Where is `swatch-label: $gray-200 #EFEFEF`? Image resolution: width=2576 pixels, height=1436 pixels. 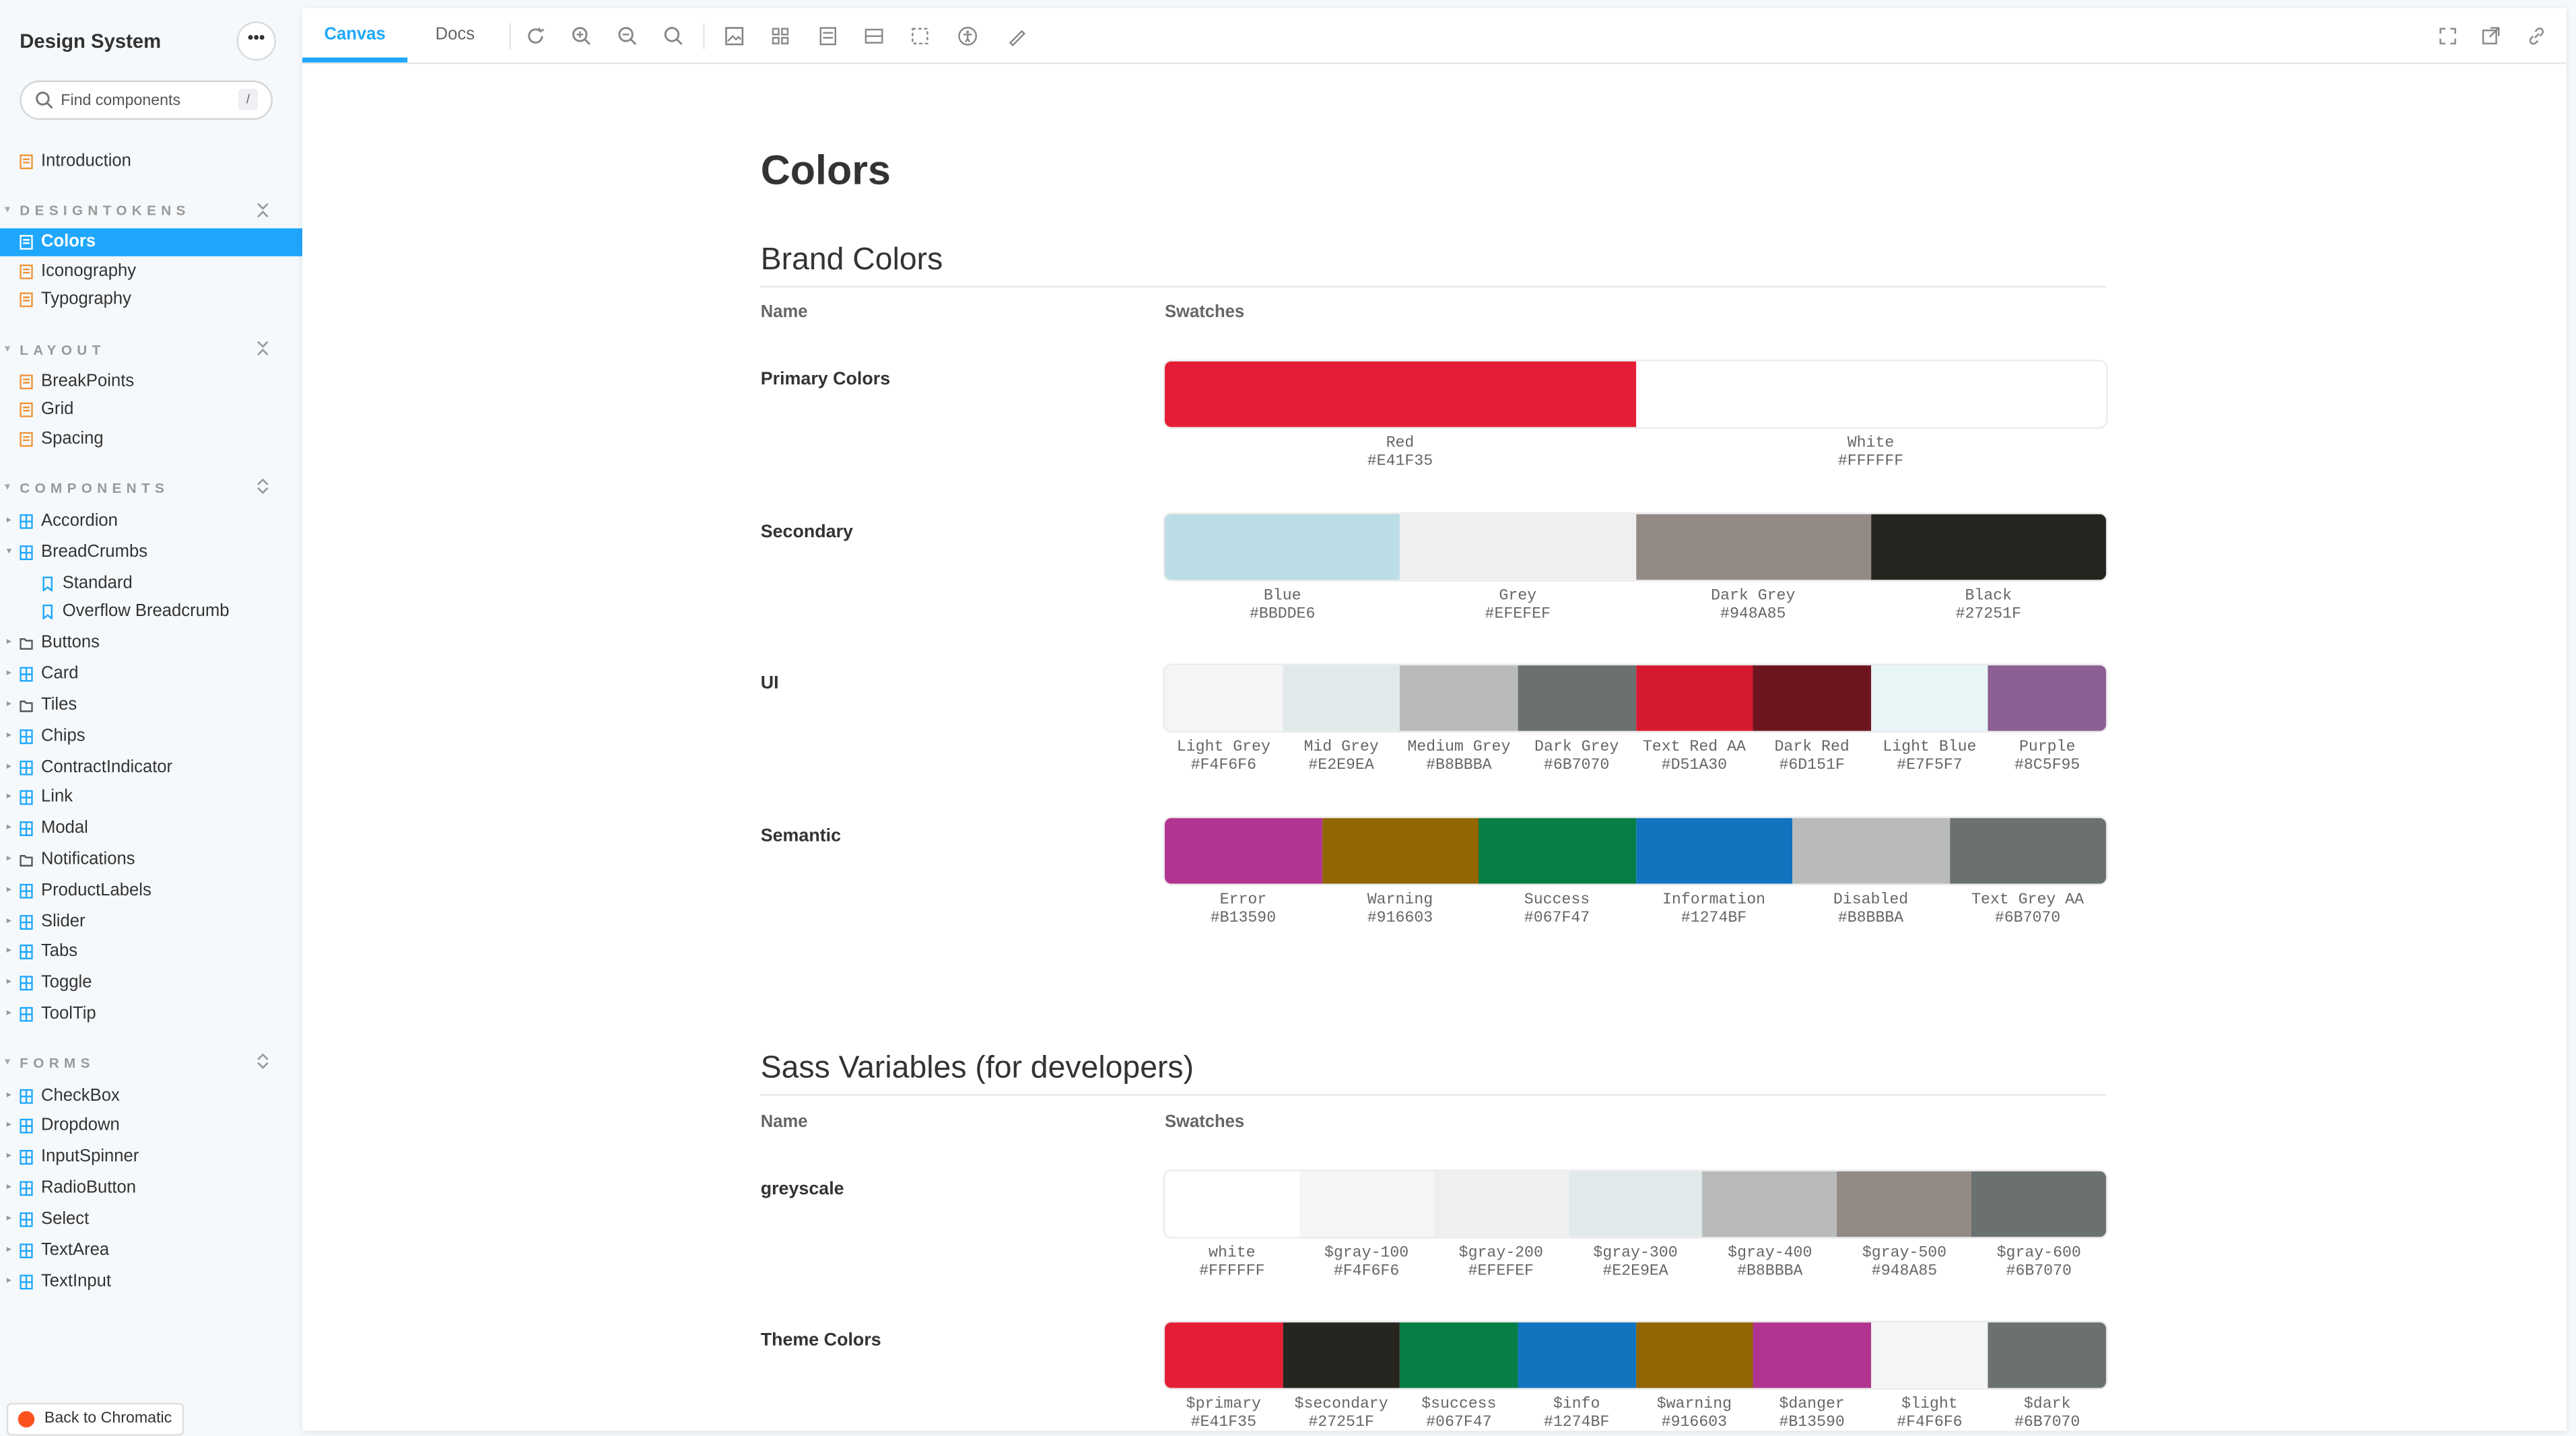 swatch-label: $gray-200 #EFEFEF is located at coordinates (1501, 1261).